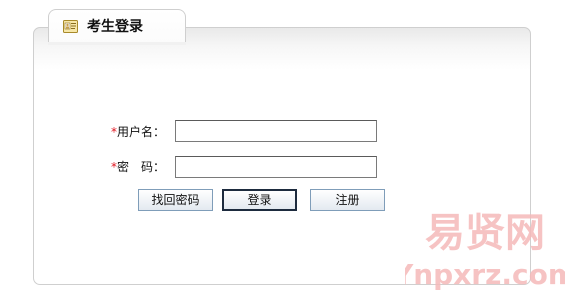 The width and height of the screenshot is (566, 296). Describe the element at coordinates (70, 26) in the screenshot. I see `id-card-icon` at that location.